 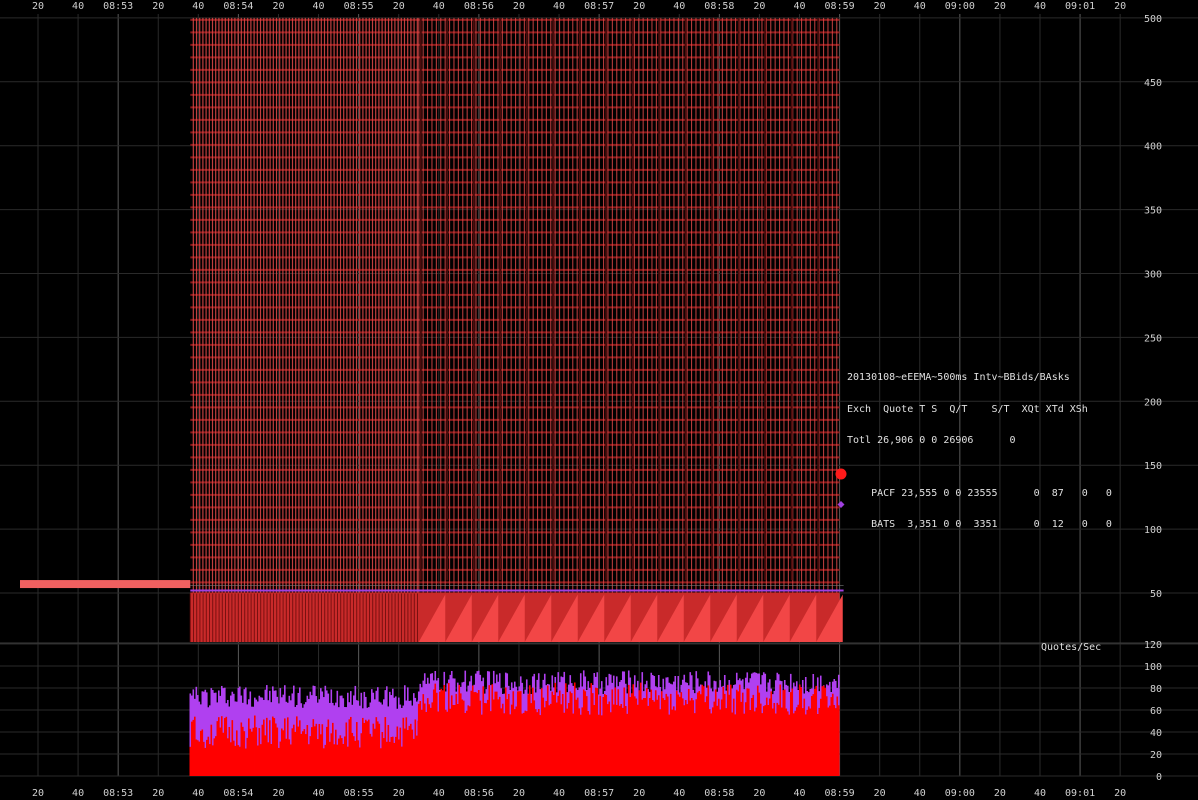 I want to click on x-tick-label-top: 08:59, so click(x=840, y=6).